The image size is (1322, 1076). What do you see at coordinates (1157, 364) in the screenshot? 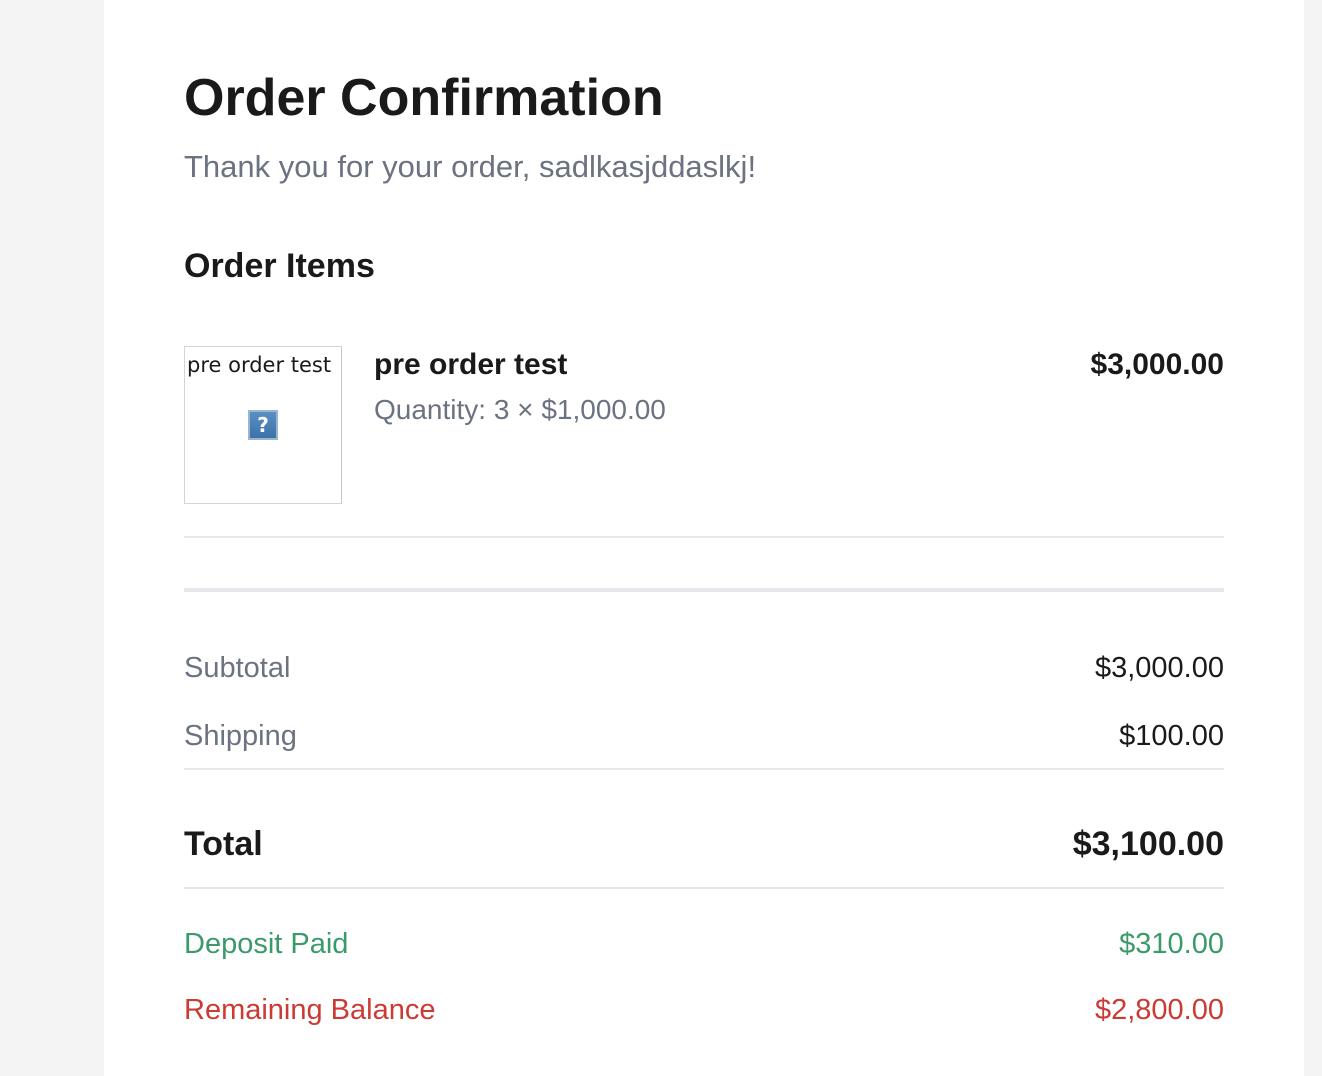
I see `product-line-total: $3,000.00` at bounding box center [1157, 364].